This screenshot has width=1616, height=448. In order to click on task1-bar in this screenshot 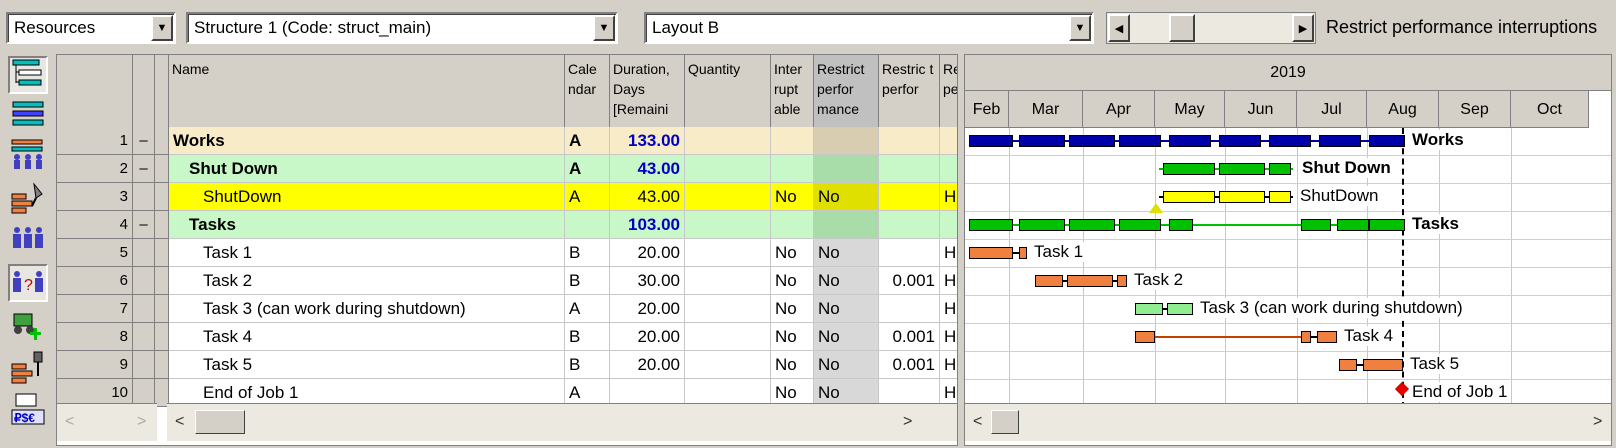, I will do `click(991, 253)`.